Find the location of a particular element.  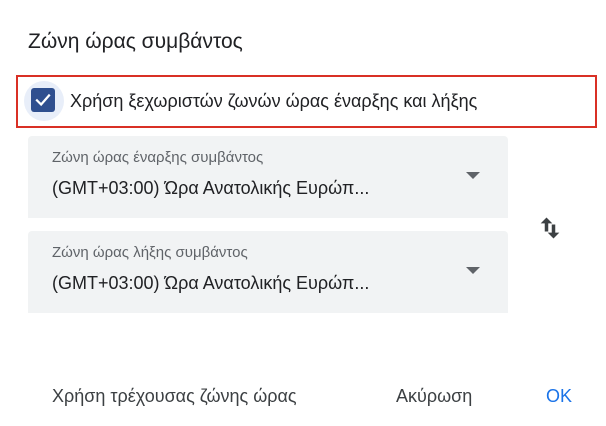

use-current-timezone-button: Χρήση τρέχουσας ζώνης ώρας is located at coordinates (174, 396).